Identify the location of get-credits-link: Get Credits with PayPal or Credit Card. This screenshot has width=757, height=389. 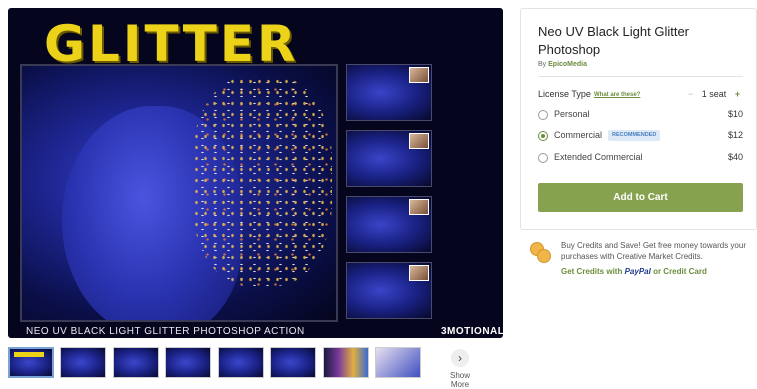
(634, 271).